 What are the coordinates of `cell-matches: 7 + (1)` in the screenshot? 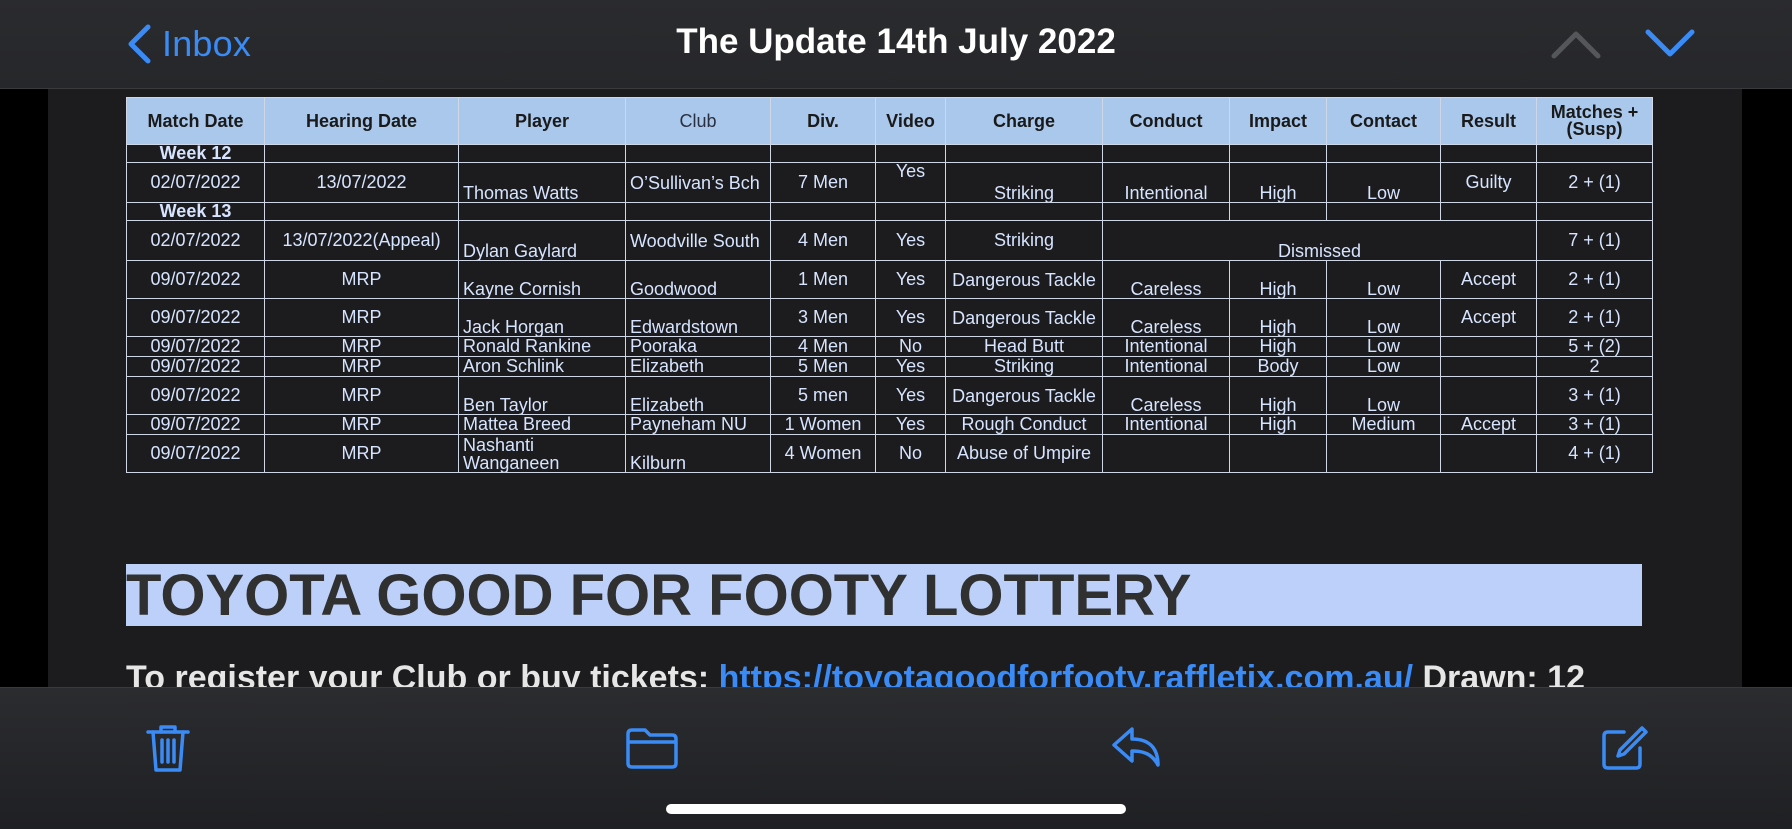 It's located at (1594, 240).